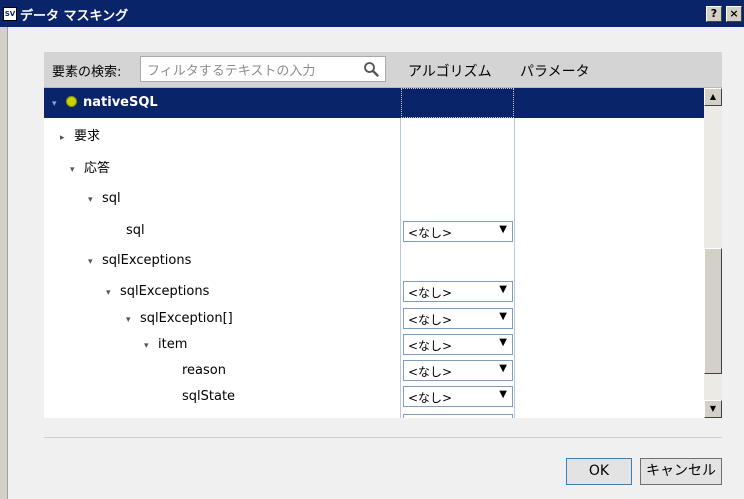 The image size is (744, 499). I want to click on tree-node-sql-group: ▾ sql, so click(104, 198).